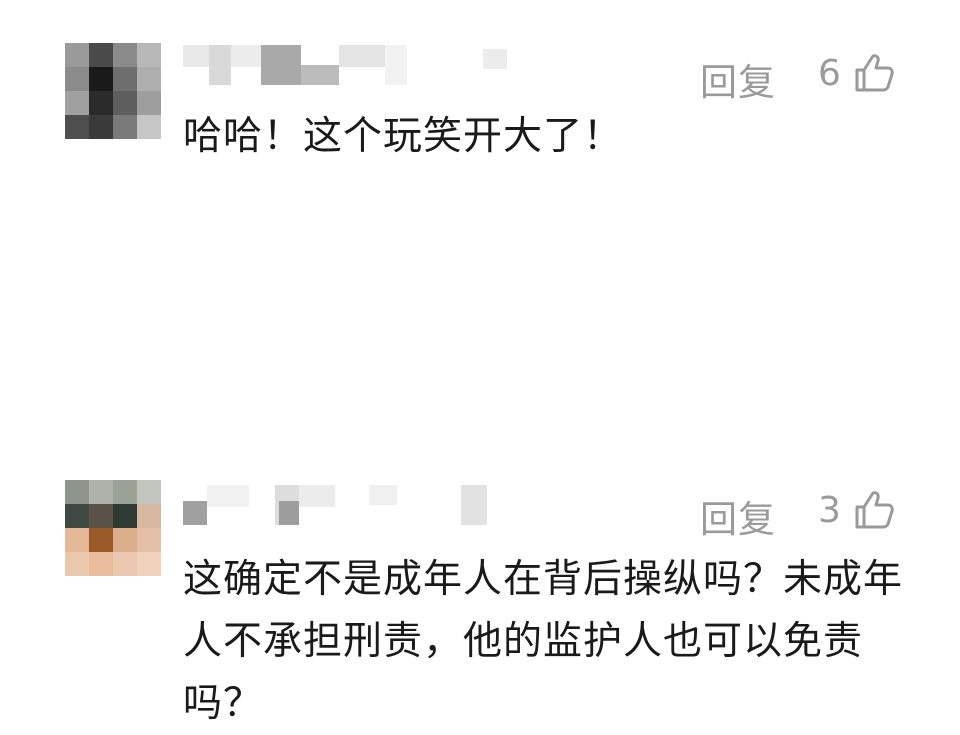 Image resolution: width=960 pixels, height=735 pixels. Describe the element at coordinates (829, 510) in the screenshot. I see `like-count: 3` at that location.